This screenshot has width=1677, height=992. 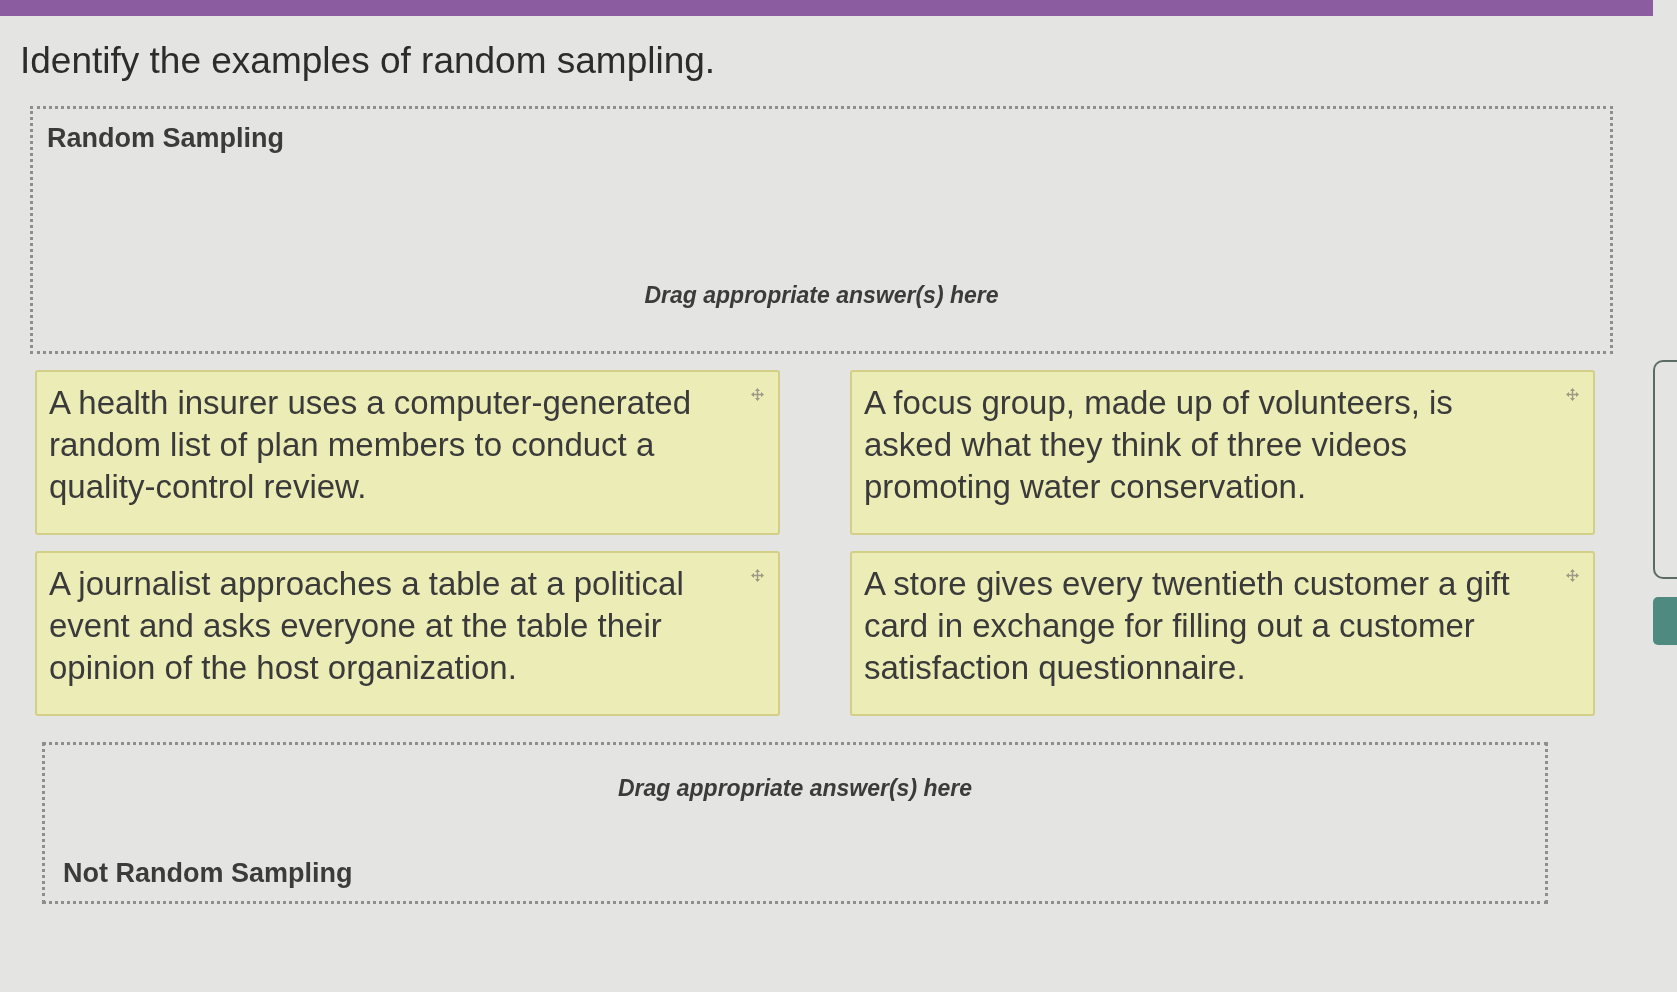 What do you see at coordinates (407, 633) in the screenshot?
I see `answer-card: A journalist approaches a table at a political event and asks everyone at the table their opinion of the host organization.` at bounding box center [407, 633].